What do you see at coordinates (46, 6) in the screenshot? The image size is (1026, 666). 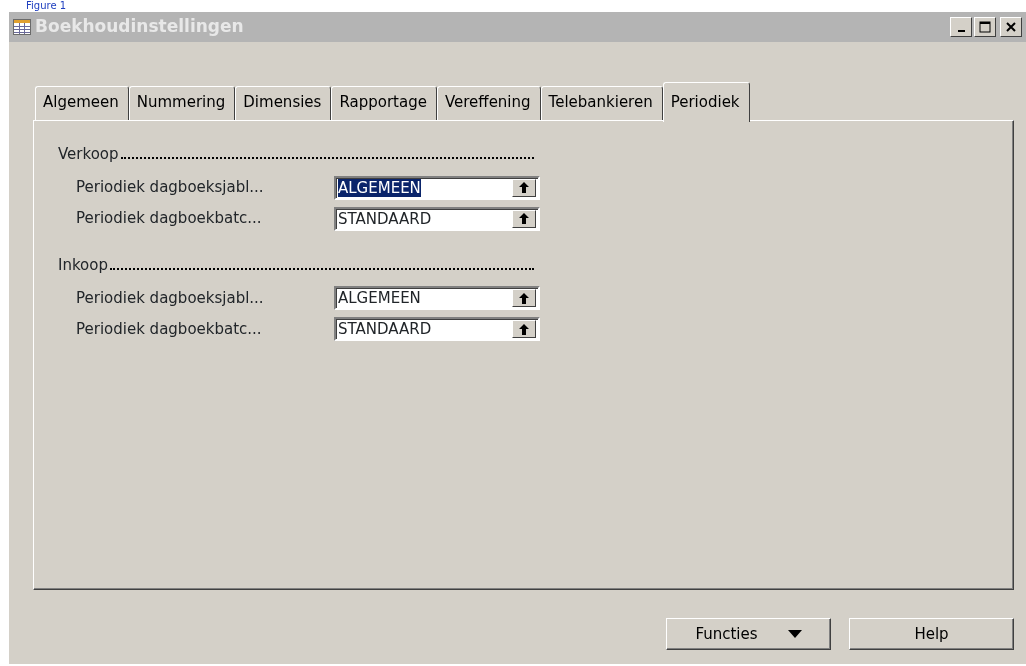 I see `figure-caption: Figure 1` at bounding box center [46, 6].